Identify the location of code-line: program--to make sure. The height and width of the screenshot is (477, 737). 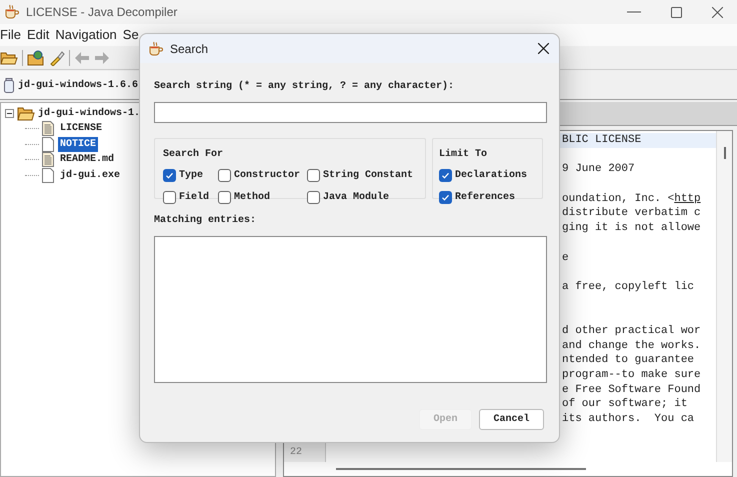
(631, 375).